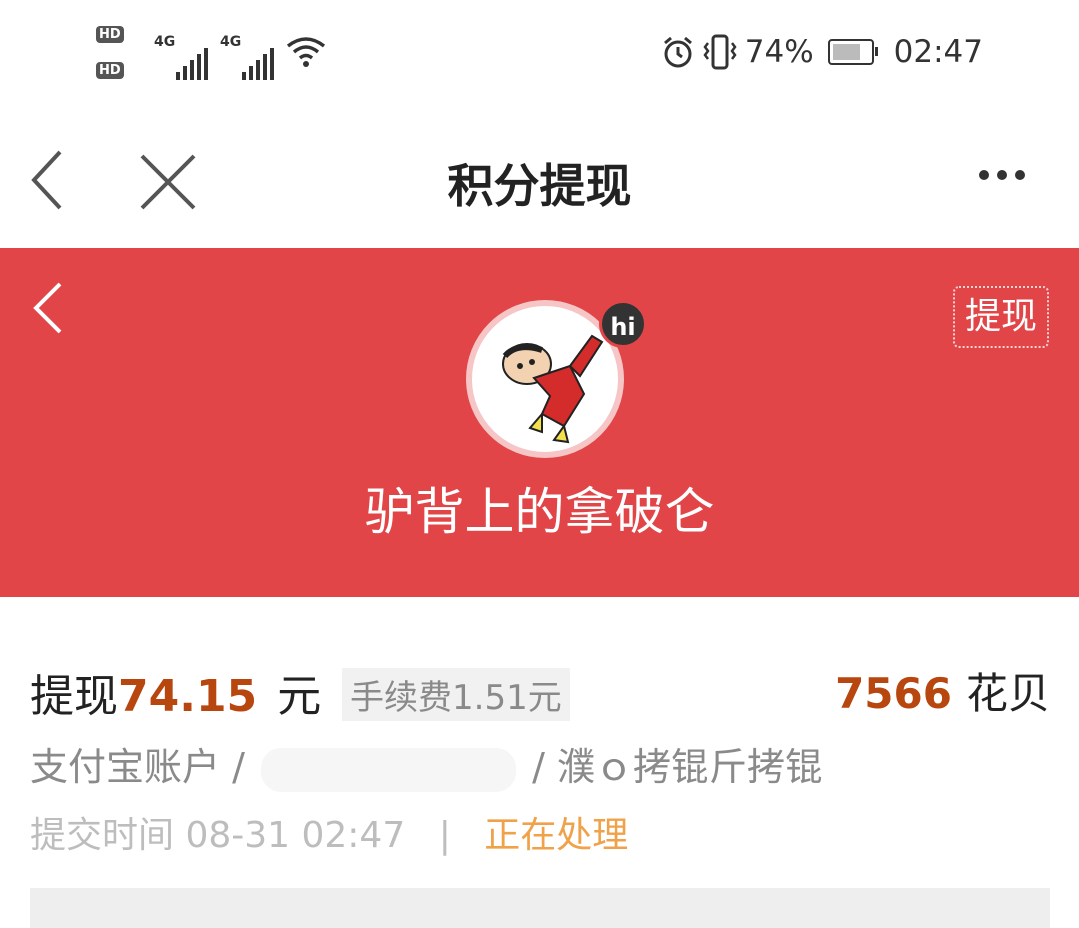 This screenshot has height=928, width=1079. I want to click on vibrate-icon, so click(720, 52).